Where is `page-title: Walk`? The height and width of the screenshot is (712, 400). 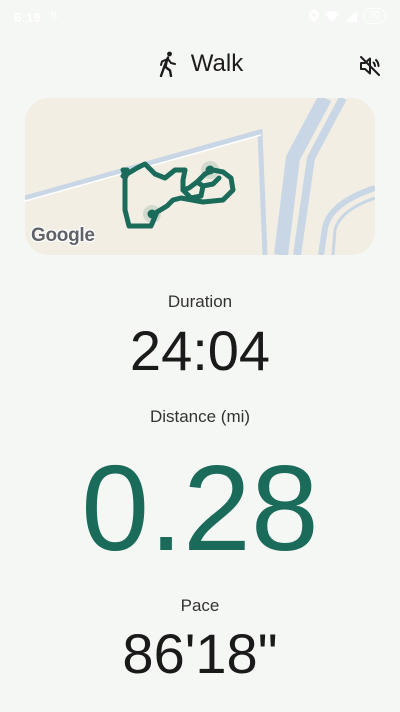 page-title: Walk is located at coordinates (217, 63).